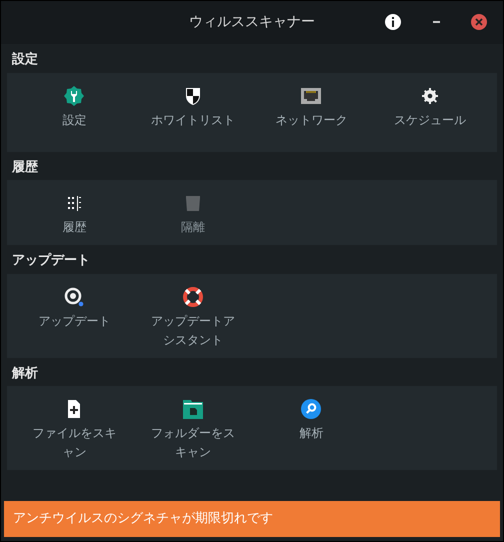 This screenshot has width=504, height=542. What do you see at coordinates (252, 22) in the screenshot?
I see `window-title: ウィルススキャナー` at bounding box center [252, 22].